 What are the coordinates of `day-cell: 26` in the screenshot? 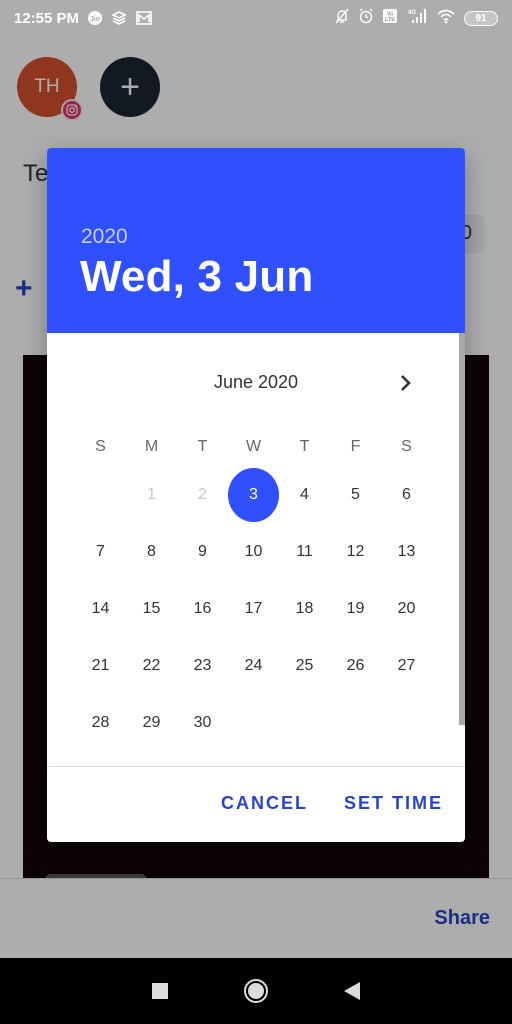 It's located at (355, 665).